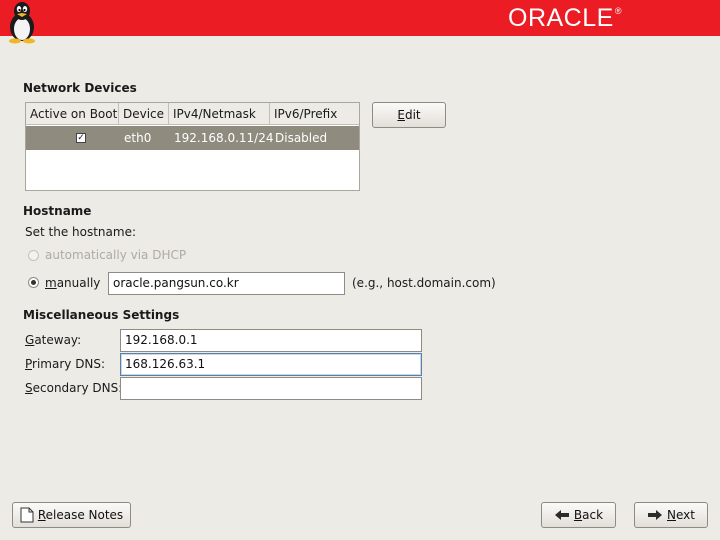  Describe the element at coordinates (226, 283) in the screenshot. I see `hostname-input: oracle.pangsun.co.kr` at that location.